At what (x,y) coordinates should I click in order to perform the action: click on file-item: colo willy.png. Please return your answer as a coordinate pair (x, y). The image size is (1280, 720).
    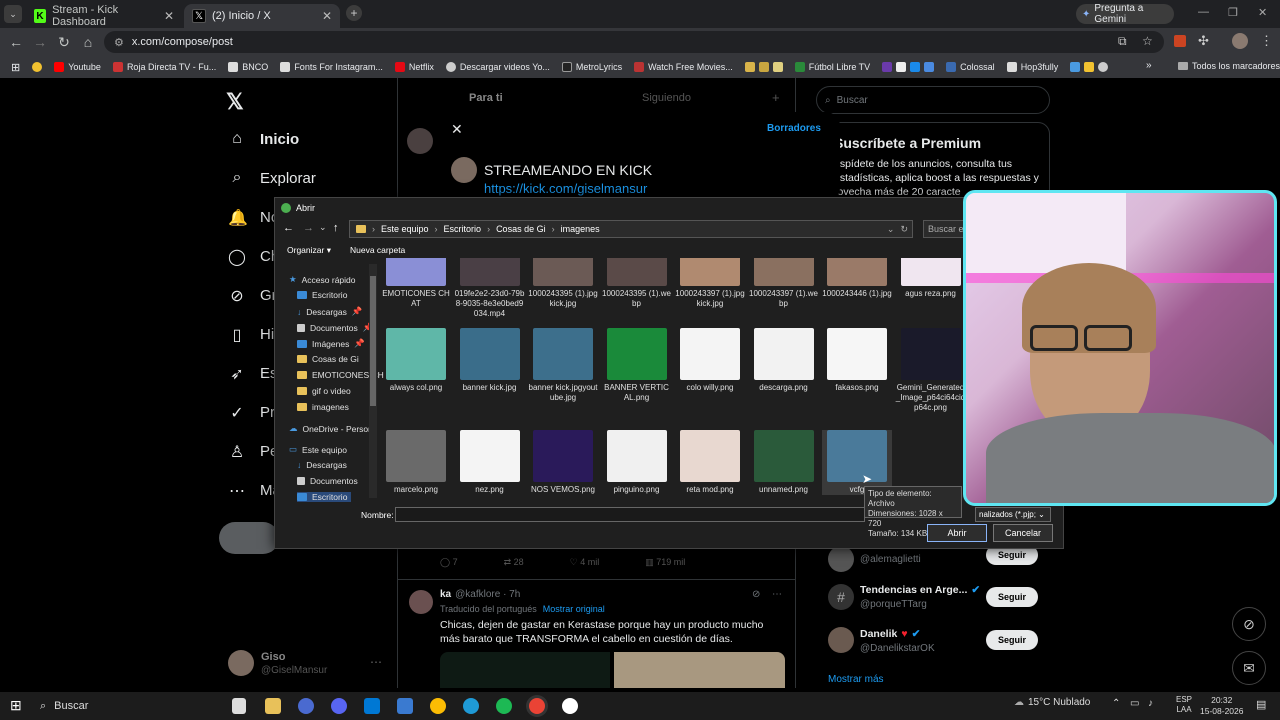
    Looking at the image, I should click on (710, 360).